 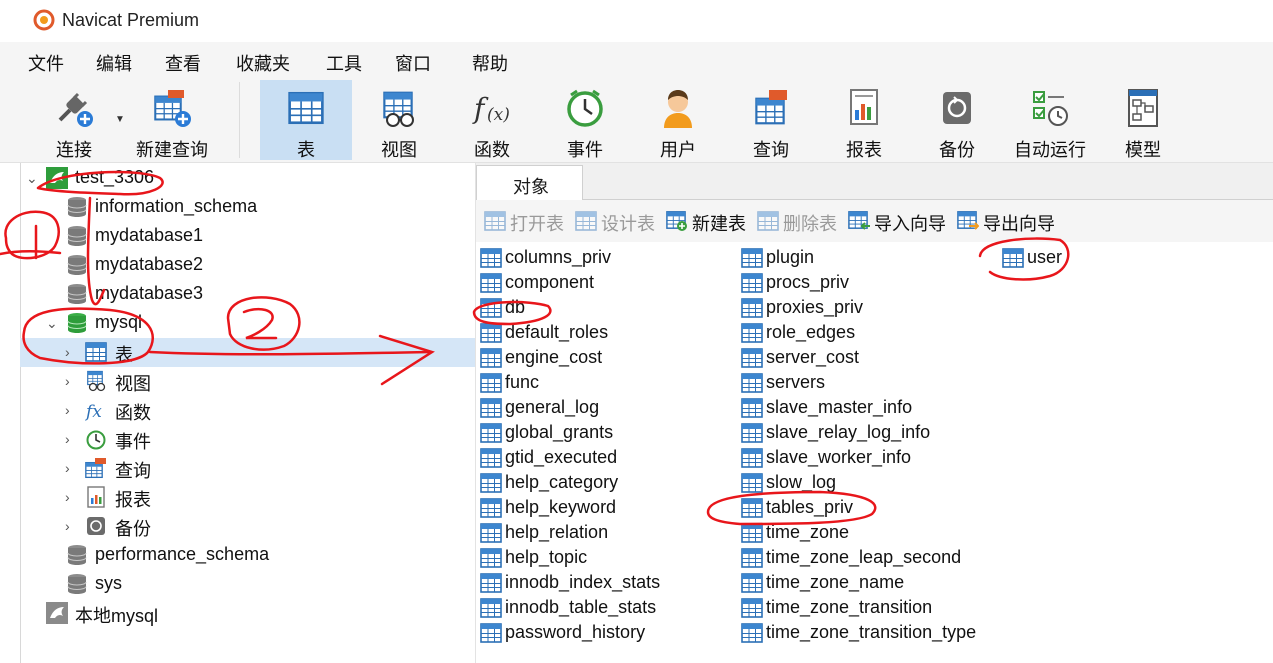 I want to click on model-icon, so click(x=1143, y=108).